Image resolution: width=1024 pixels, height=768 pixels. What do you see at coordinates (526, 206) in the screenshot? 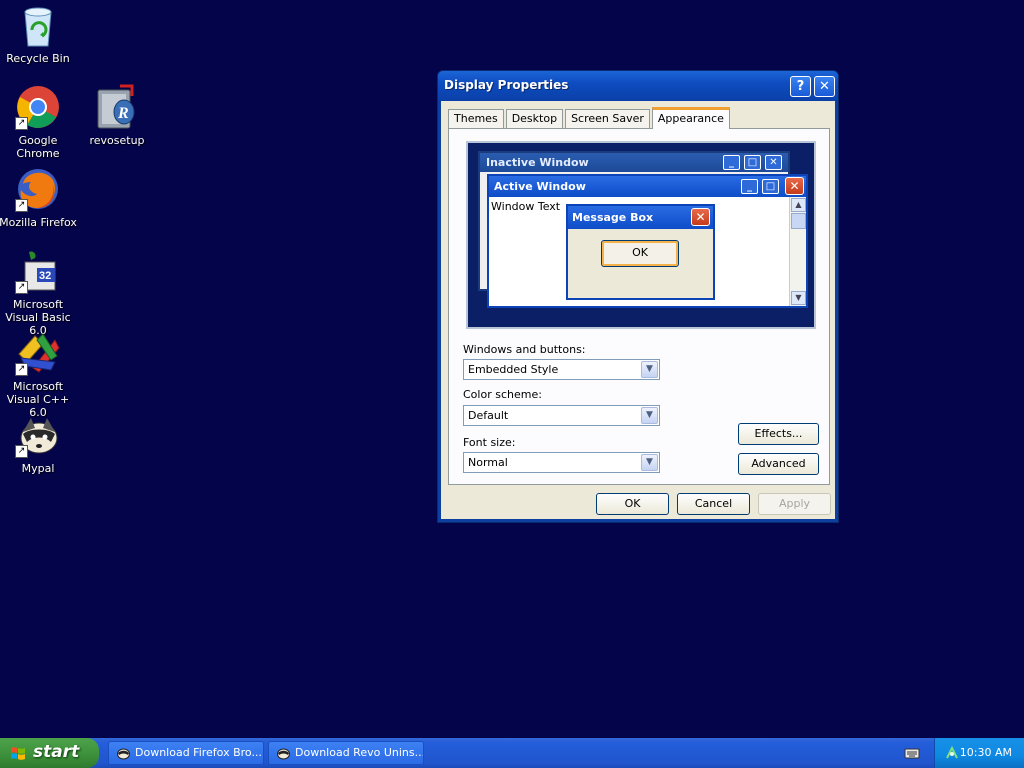
I see `preview-window-text: Window Text` at bounding box center [526, 206].